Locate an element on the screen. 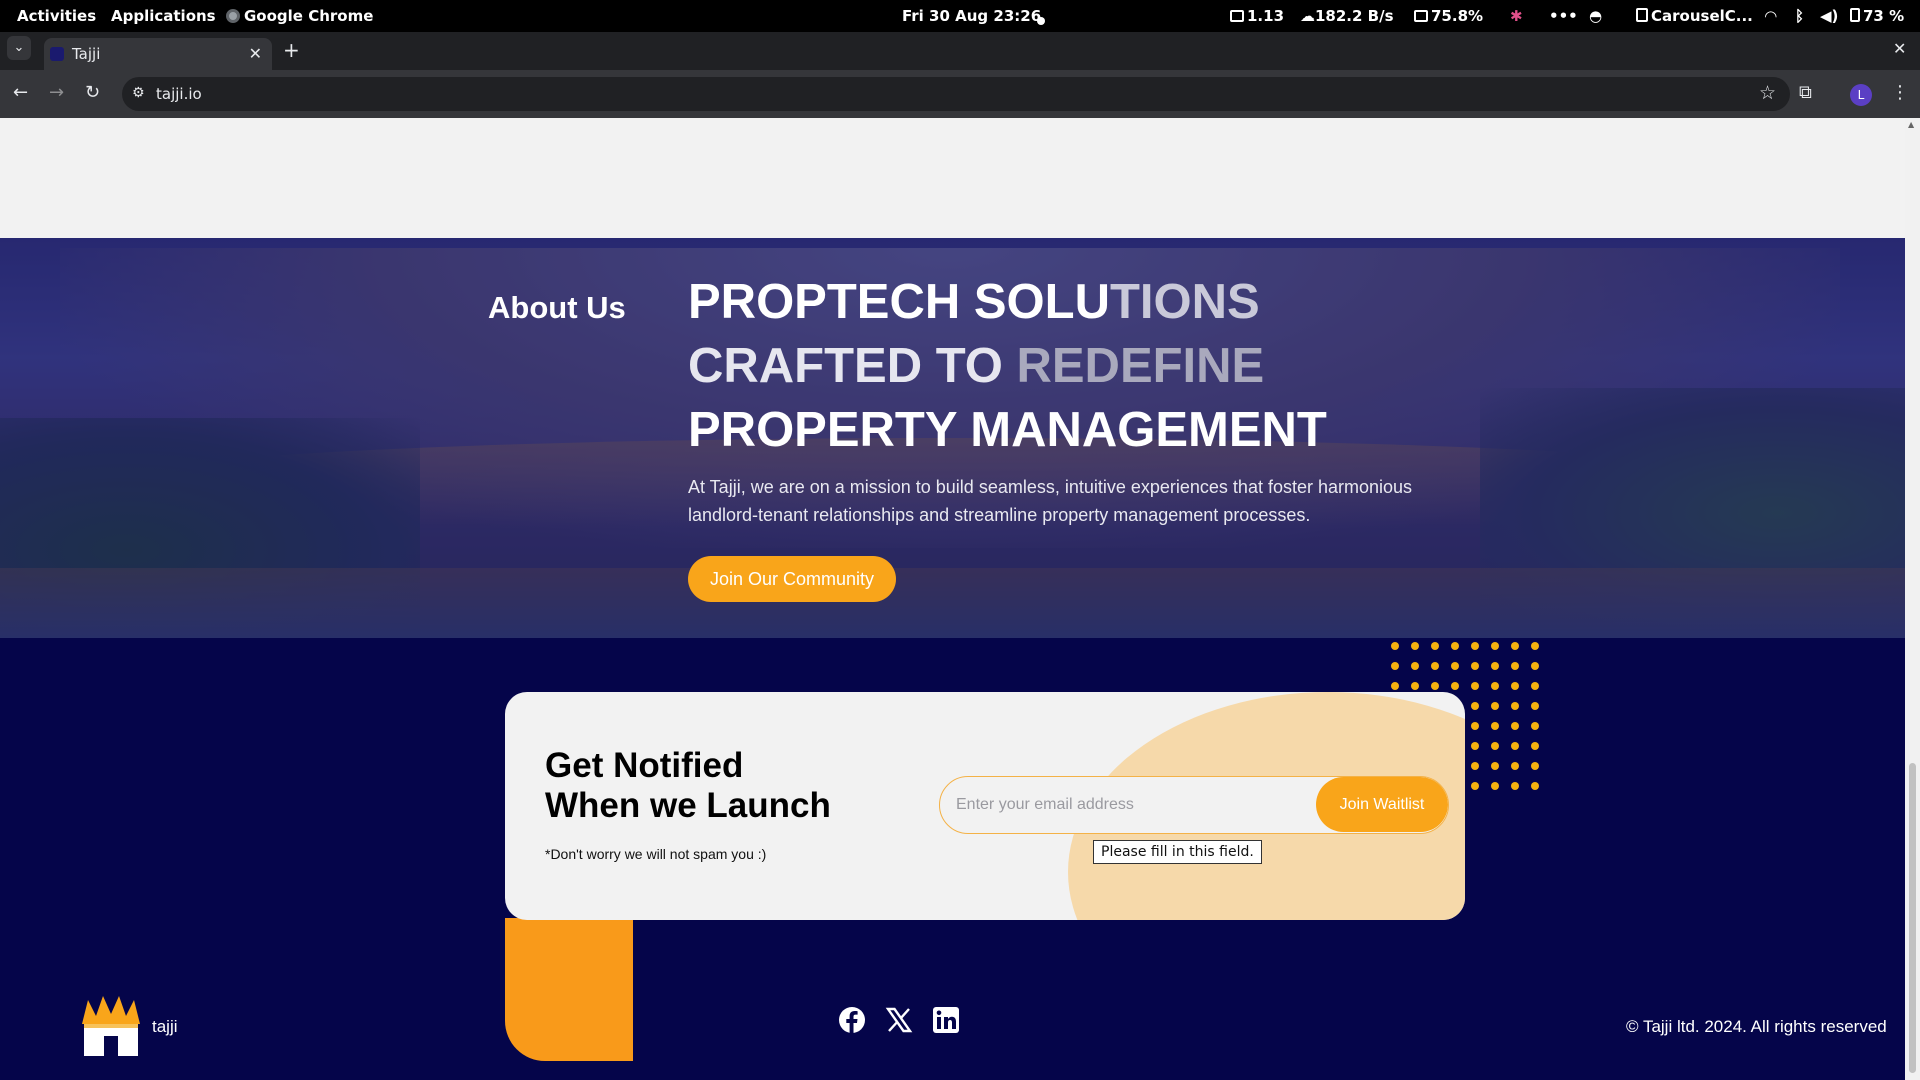  no-spam-note: *Don't worry we will not spam you :) is located at coordinates (656, 854).